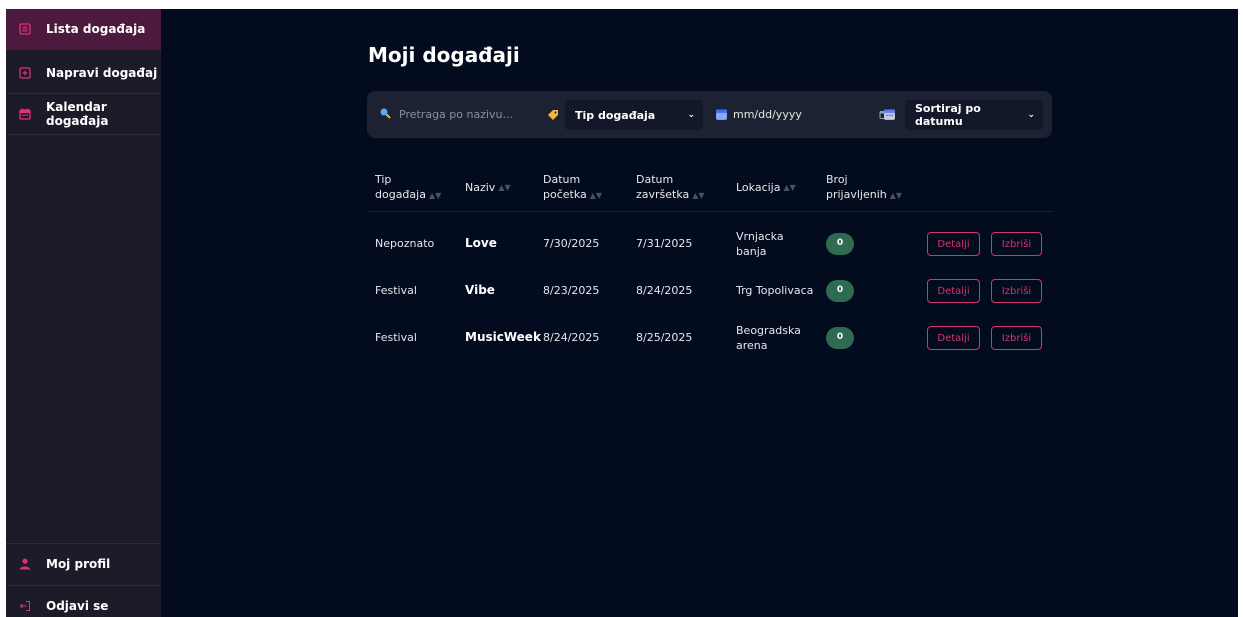 The height and width of the screenshot is (617, 1244). Describe the element at coordinates (25, 29) in the screenshot. I see `list-icon` at that location.